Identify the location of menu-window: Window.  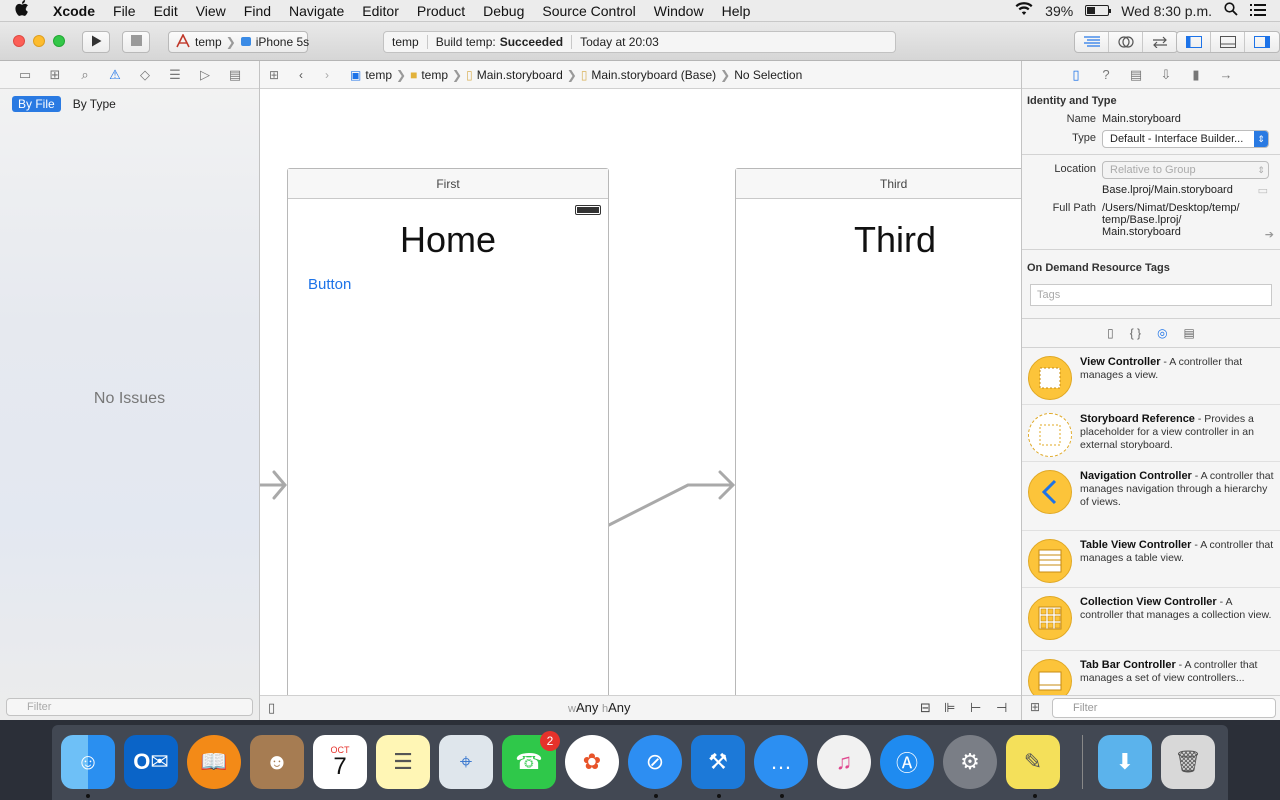
(679, 11).